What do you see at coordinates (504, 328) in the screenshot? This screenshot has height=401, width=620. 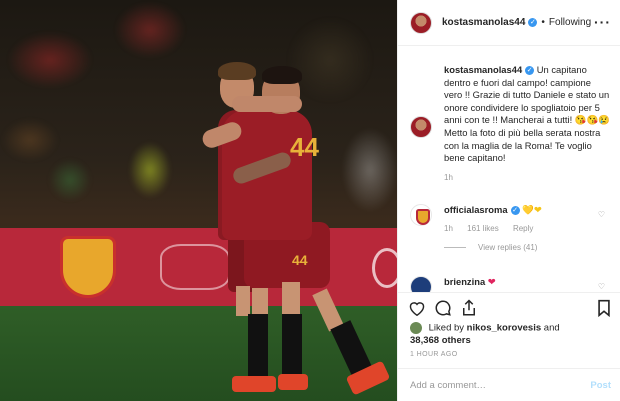 I see `liker-username: nikos_korovesis` at bounding box center [504, 328].